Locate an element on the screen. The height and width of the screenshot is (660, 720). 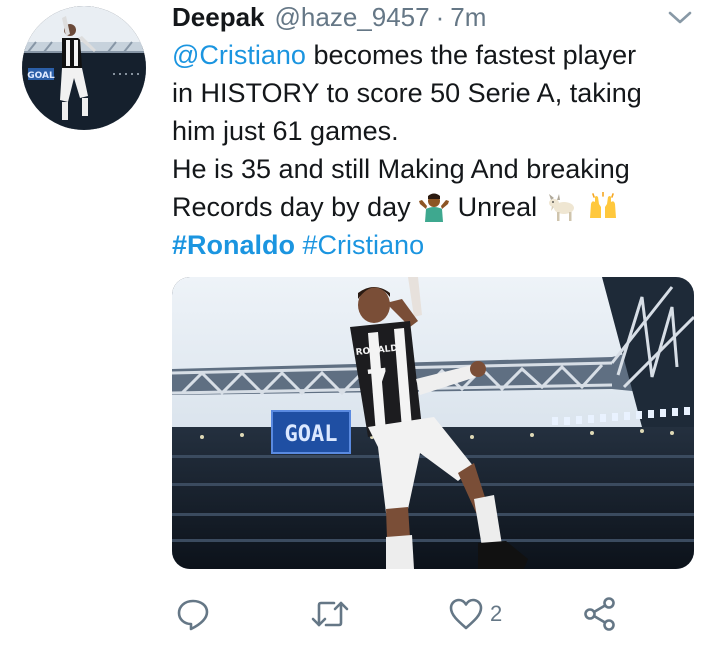
timestamp: 7m is located at coordinates (468, 17).